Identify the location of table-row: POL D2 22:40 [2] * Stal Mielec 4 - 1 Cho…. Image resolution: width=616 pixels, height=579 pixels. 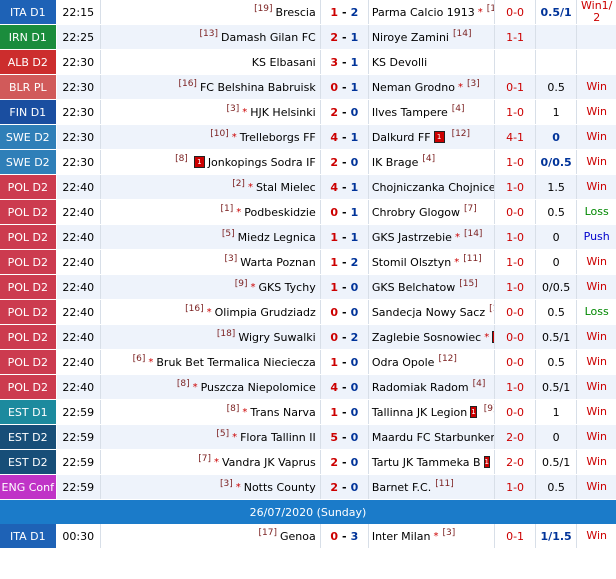
(308, 187).